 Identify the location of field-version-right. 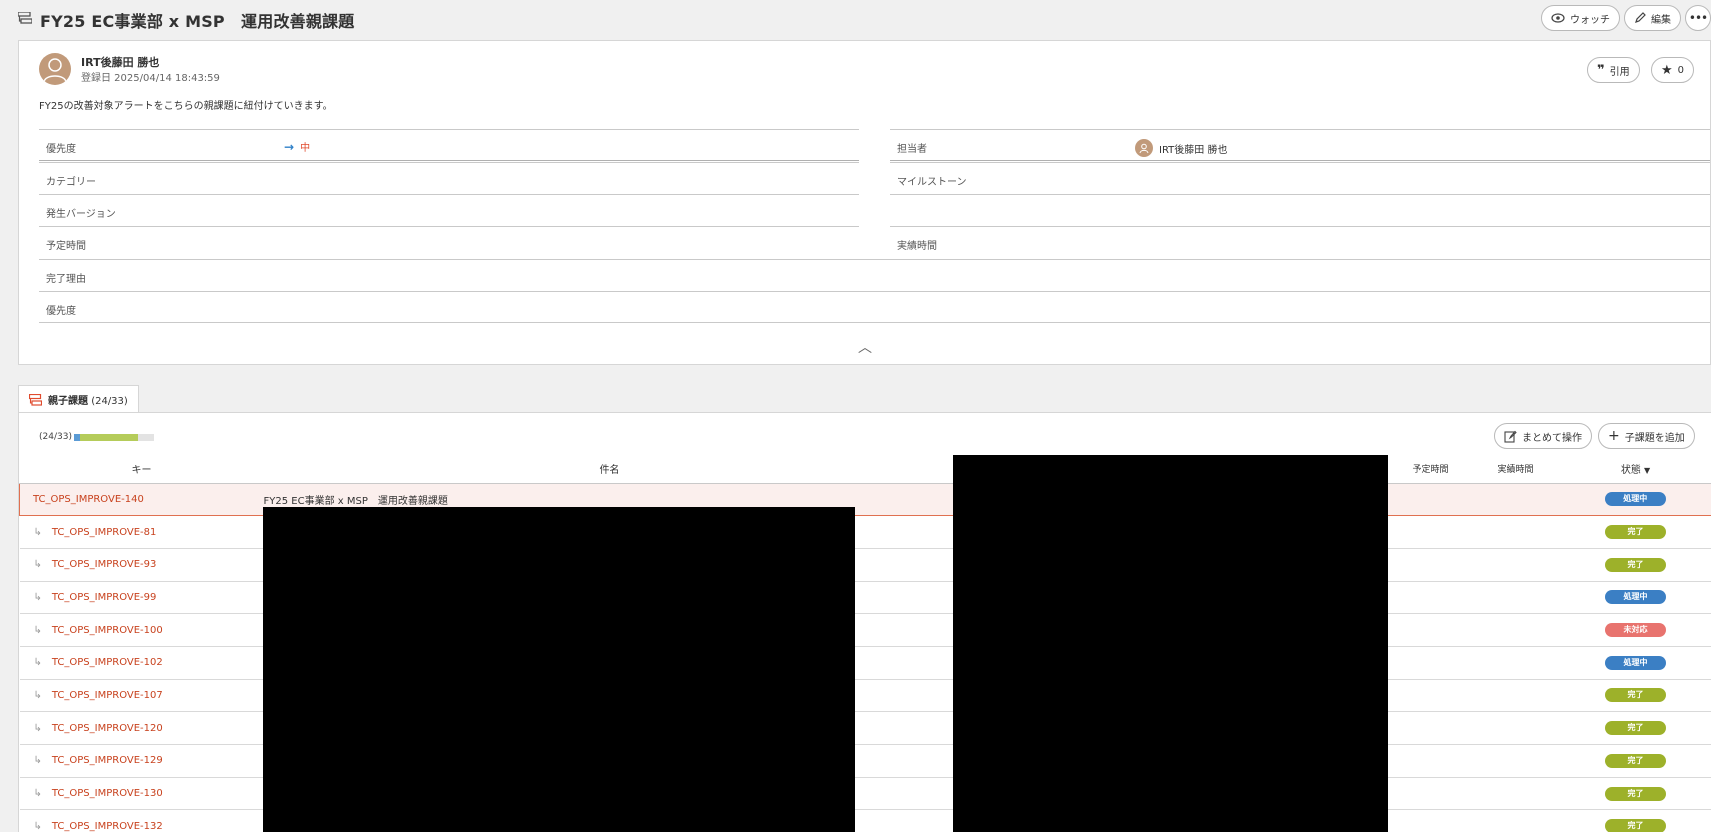
(1300, 210).